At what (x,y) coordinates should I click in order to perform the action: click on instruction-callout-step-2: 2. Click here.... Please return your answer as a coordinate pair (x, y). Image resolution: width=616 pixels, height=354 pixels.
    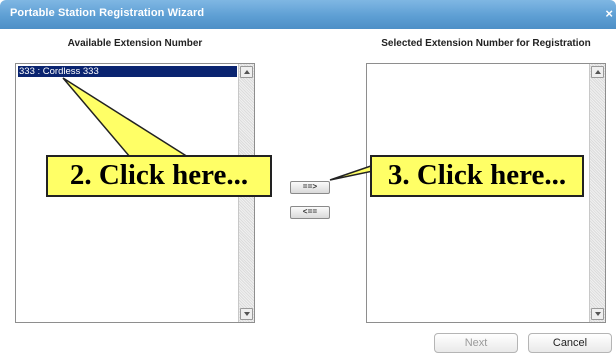
    Looking at the image, I should click on (159, 176).